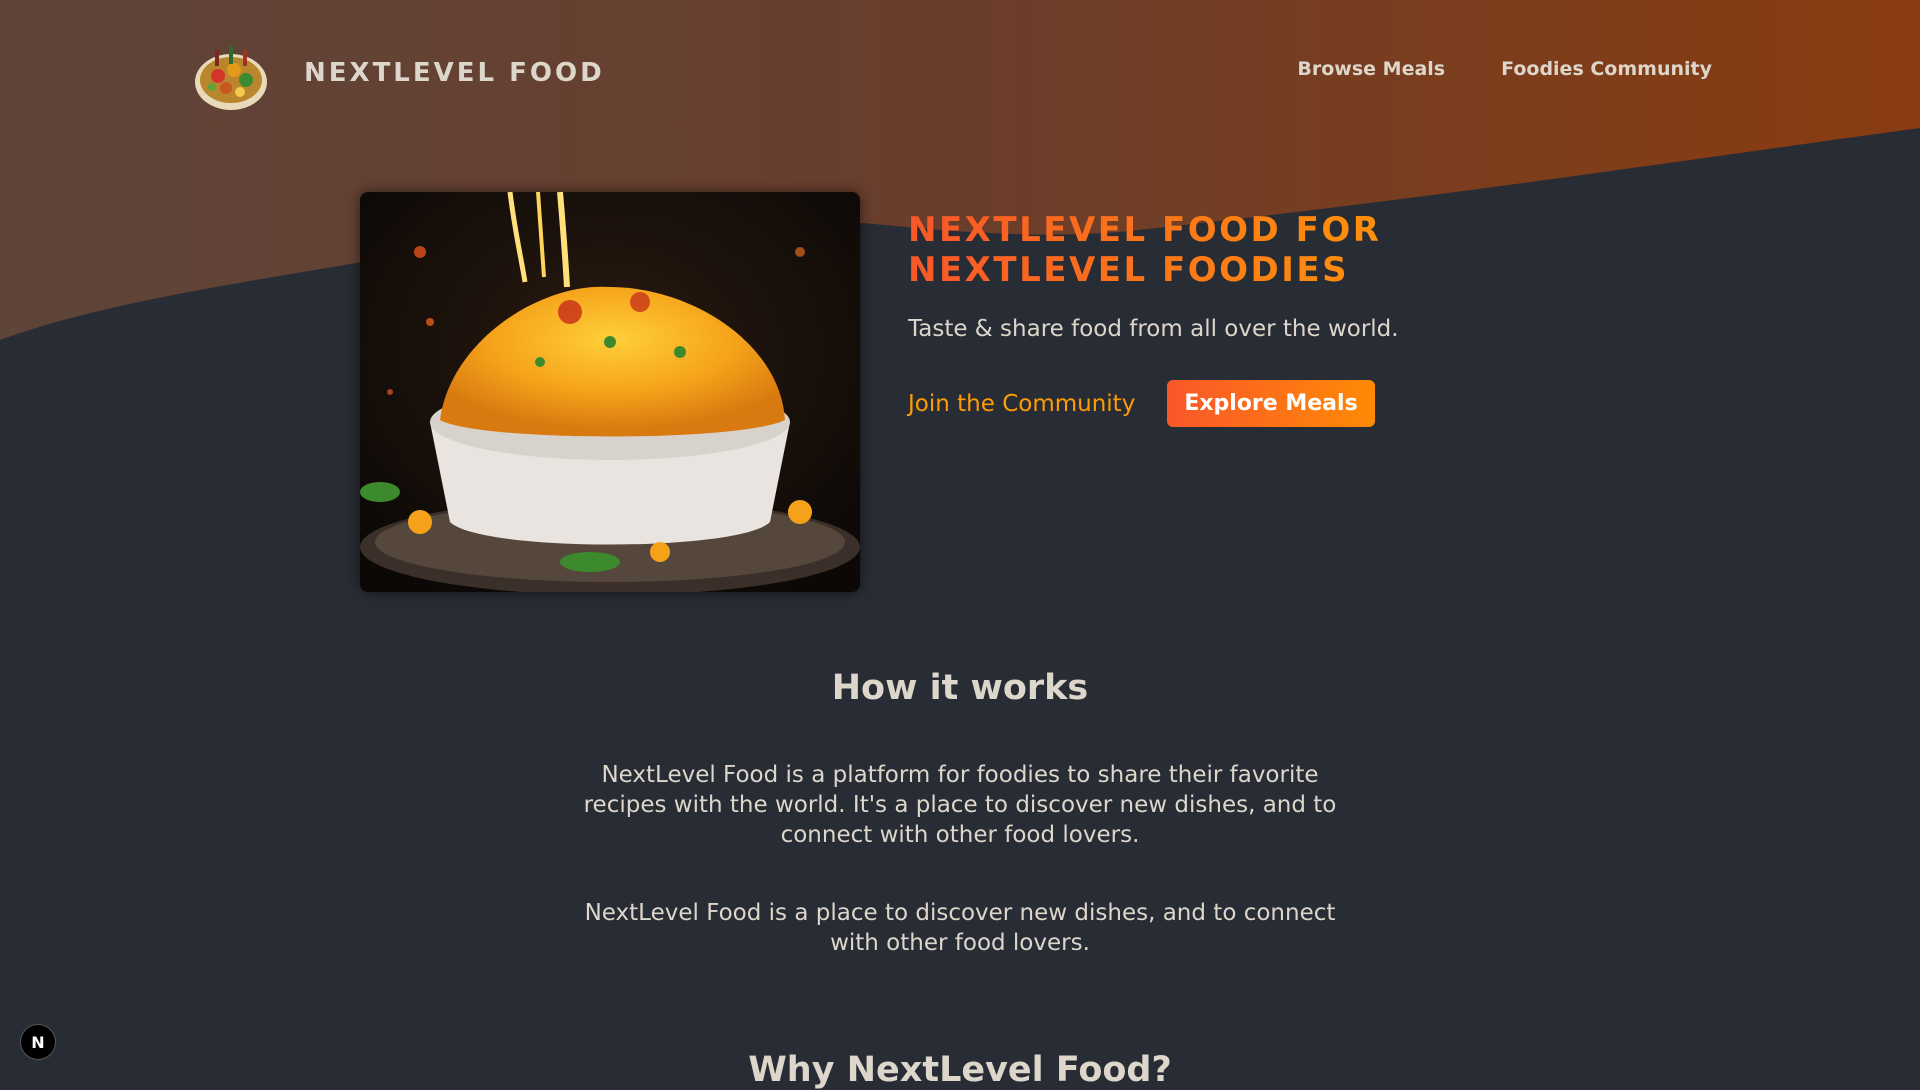  I want to click on logo-home-link: NextLevel Food, so click(397, 73).